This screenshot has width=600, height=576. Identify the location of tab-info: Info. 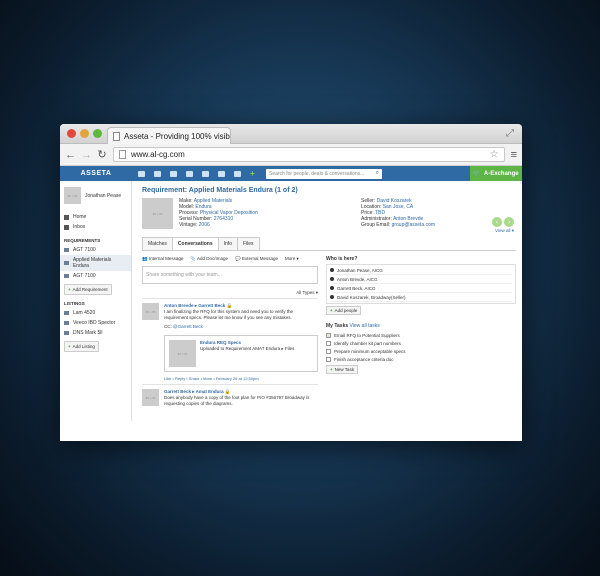
(227, 243).